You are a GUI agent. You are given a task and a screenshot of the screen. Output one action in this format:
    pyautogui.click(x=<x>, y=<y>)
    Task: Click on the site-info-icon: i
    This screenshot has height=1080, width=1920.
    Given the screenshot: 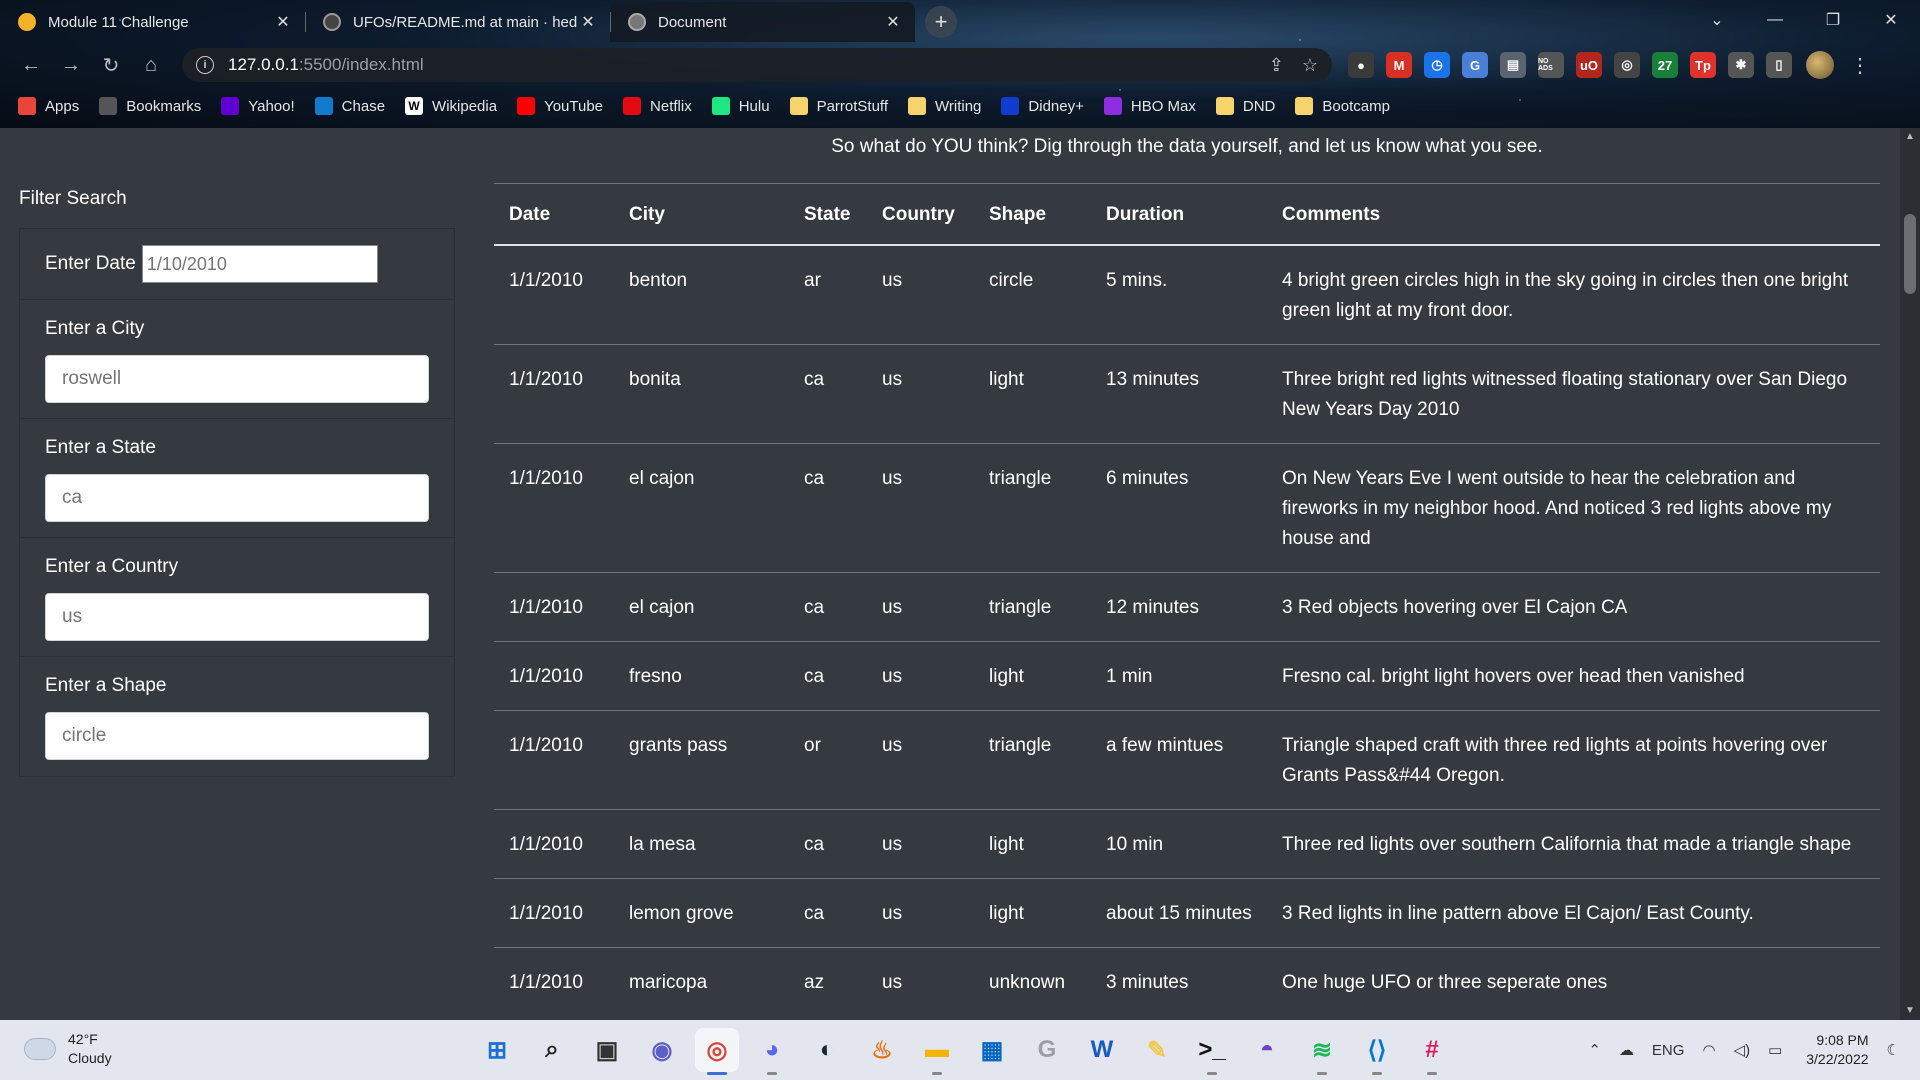 What is the action you would take?
    pyautogui.click(x=205, y=65)
    